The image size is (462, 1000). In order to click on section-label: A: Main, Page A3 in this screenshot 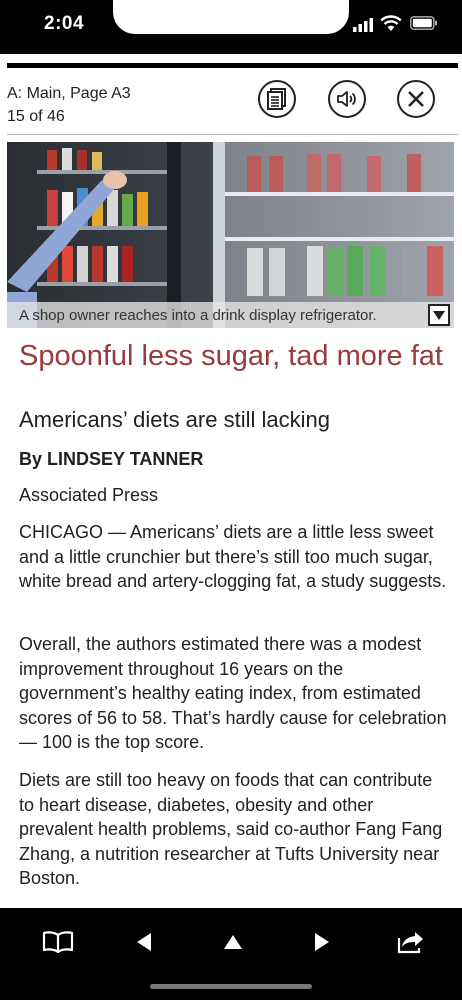, I will do `click(69, 93)`.